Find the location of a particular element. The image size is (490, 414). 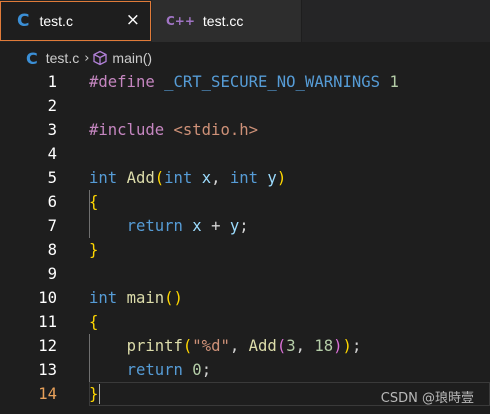

line-number: 6 is located at coordinates (52, 202).